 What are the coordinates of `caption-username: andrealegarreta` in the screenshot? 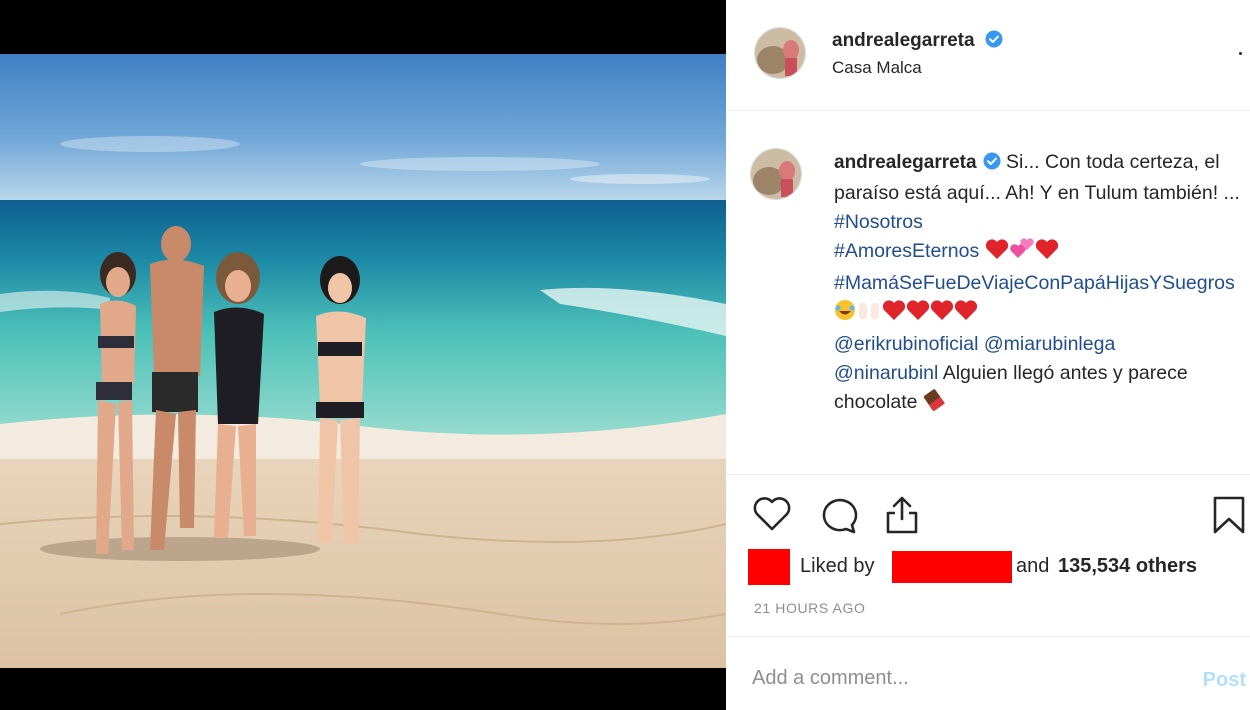 It's located at (905, 162).